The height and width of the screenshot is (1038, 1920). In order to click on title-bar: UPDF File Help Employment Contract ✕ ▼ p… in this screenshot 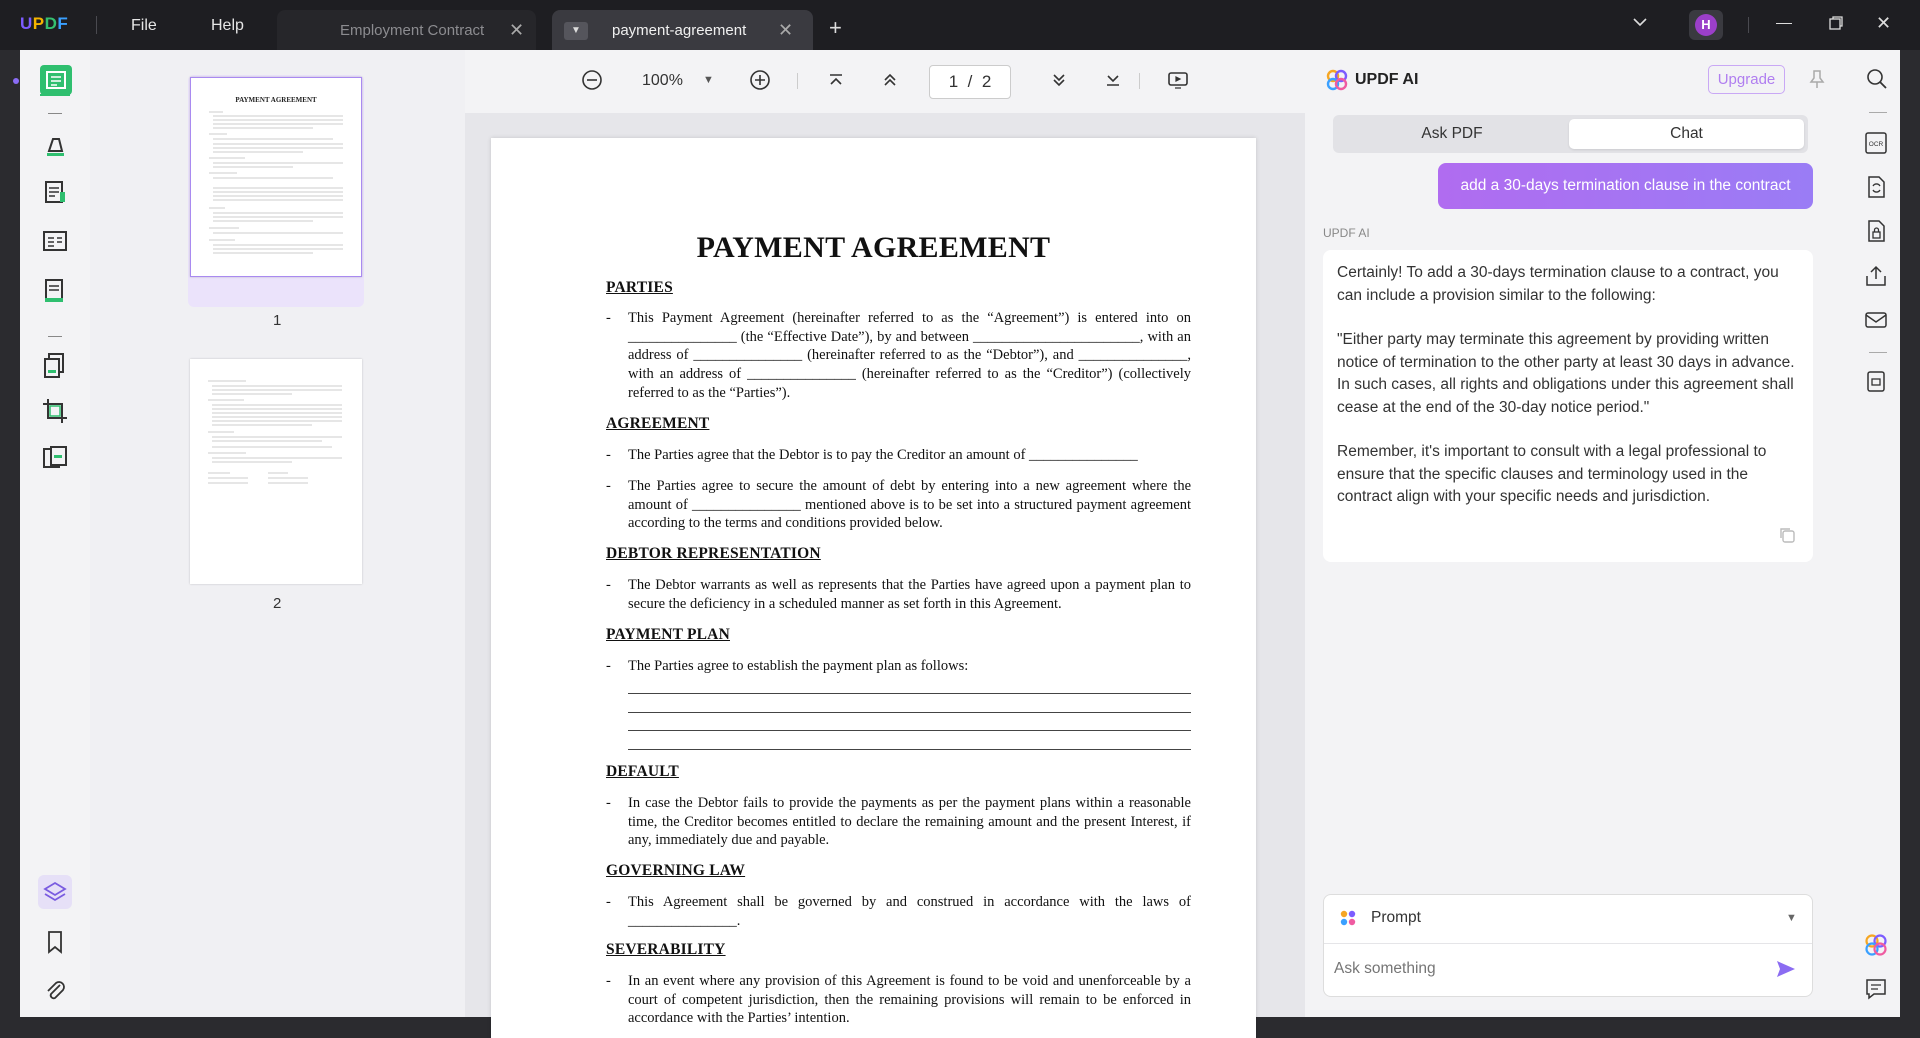, I will do `click(960, 25)`.